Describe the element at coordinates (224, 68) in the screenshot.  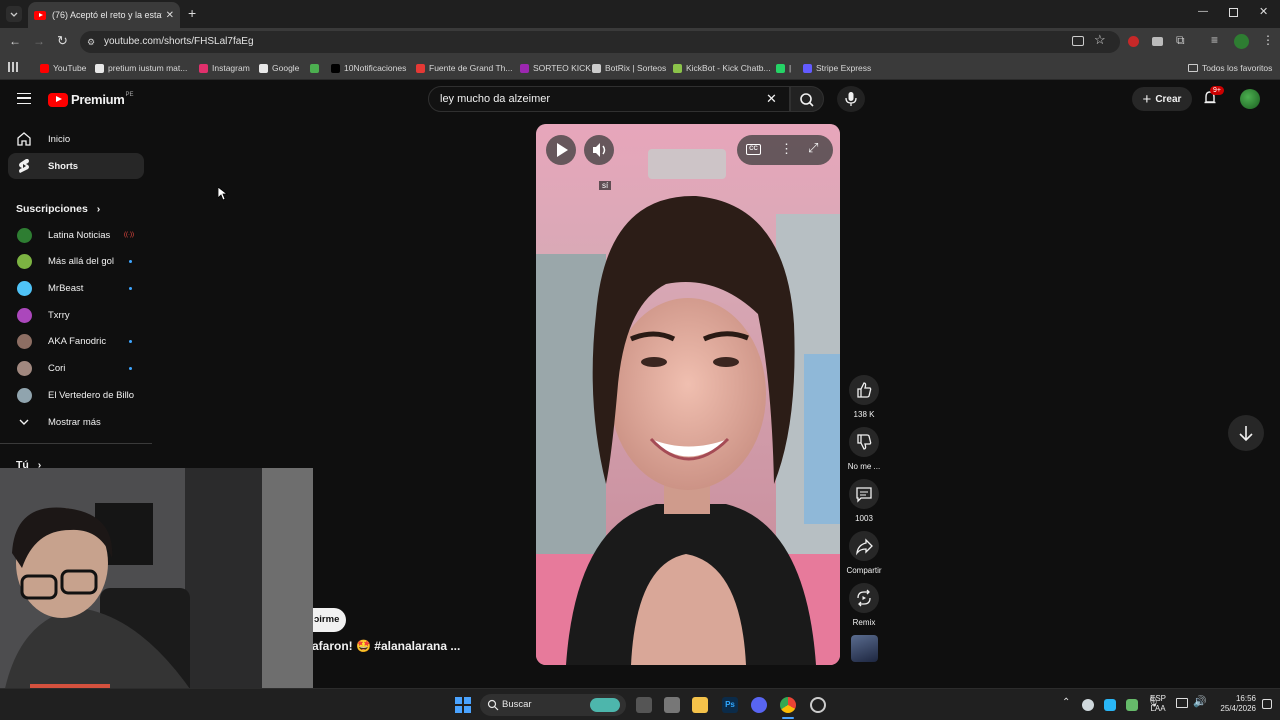
I see `bookmark-item: Instagram` at that location.